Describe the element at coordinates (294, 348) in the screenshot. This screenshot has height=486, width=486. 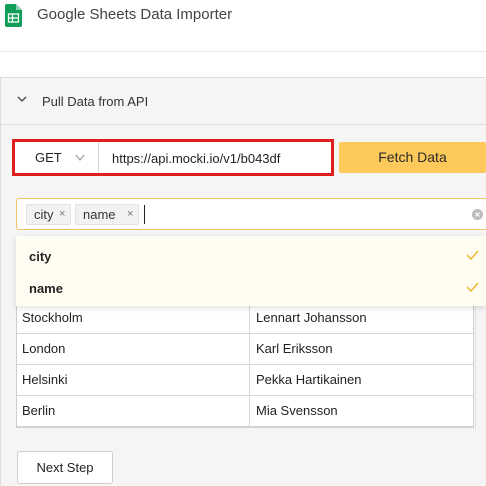
I see `table-cell-name: Karl Eriksson` at that location.